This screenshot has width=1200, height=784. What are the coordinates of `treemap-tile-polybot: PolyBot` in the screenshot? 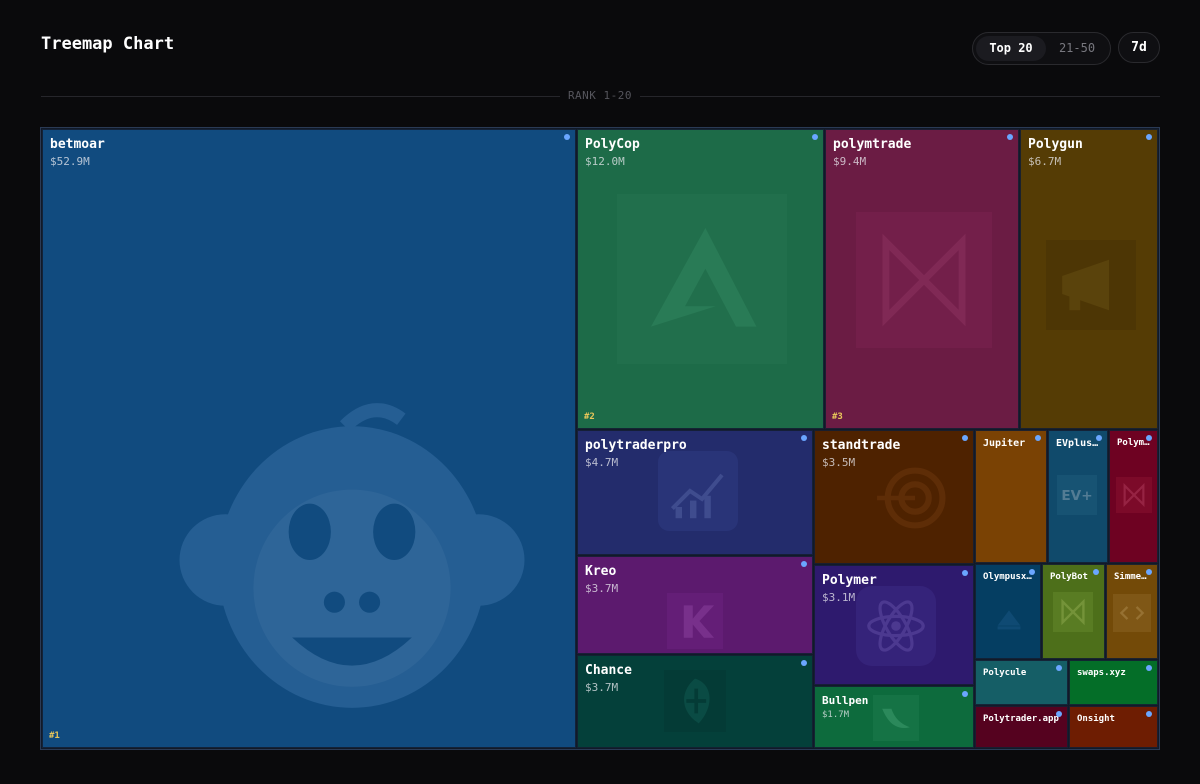 It's located at (1073, 611).